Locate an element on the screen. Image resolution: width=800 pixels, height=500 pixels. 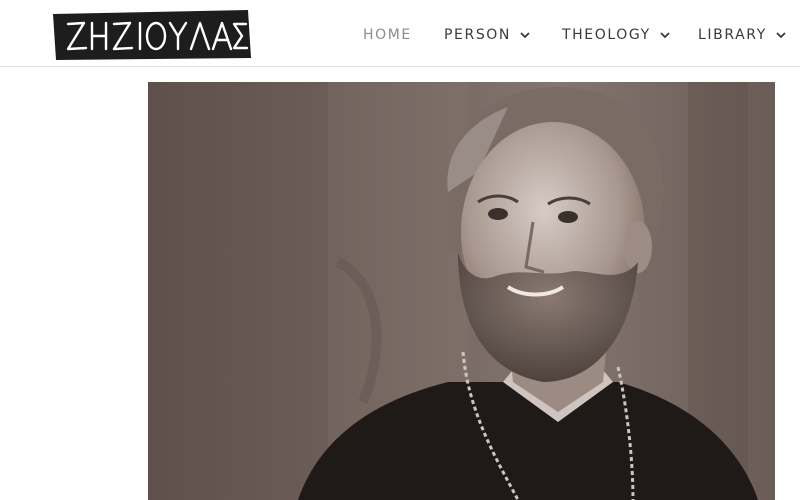
nav-item-library-label: LIBRARY is located at coordinates (732, 35).